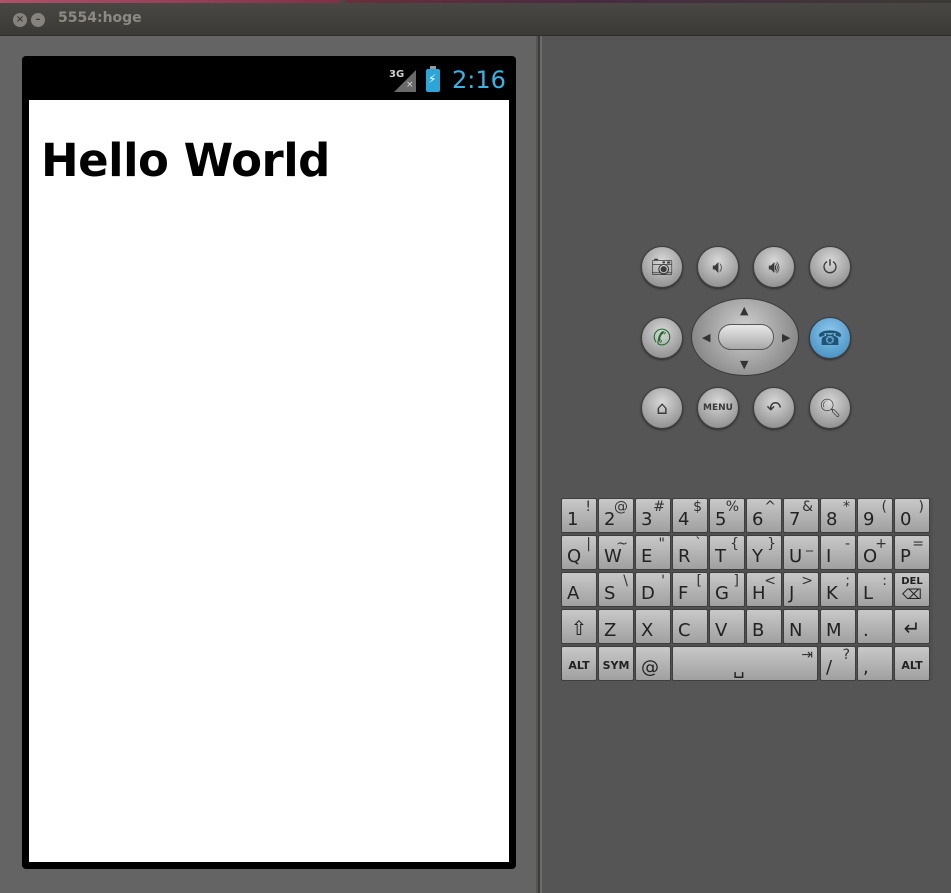  What do you see at coordinates (875, 552) in the screenshot?
I see `key-o: O +` at bounding box center [875, 552].